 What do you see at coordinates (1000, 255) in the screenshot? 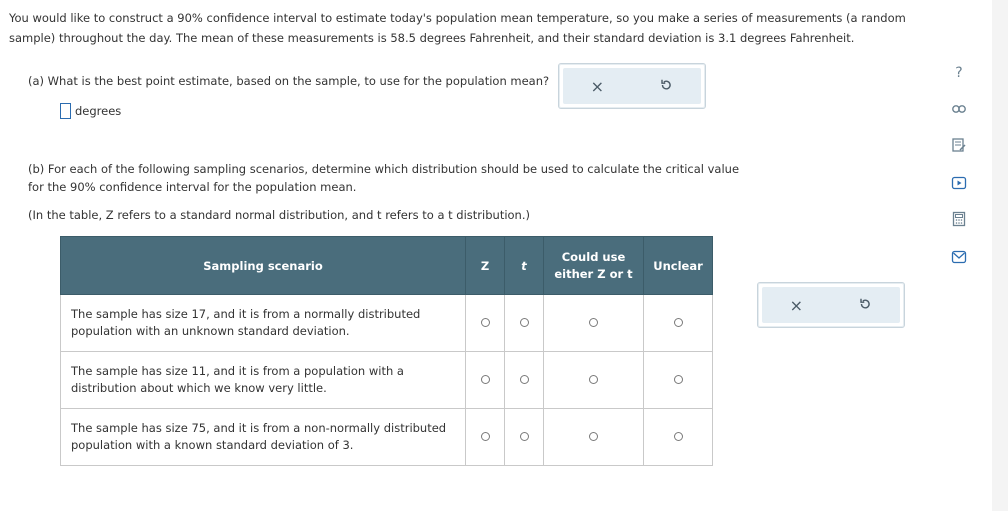
I see `scrollbar` at bounding box center [1000, 255].